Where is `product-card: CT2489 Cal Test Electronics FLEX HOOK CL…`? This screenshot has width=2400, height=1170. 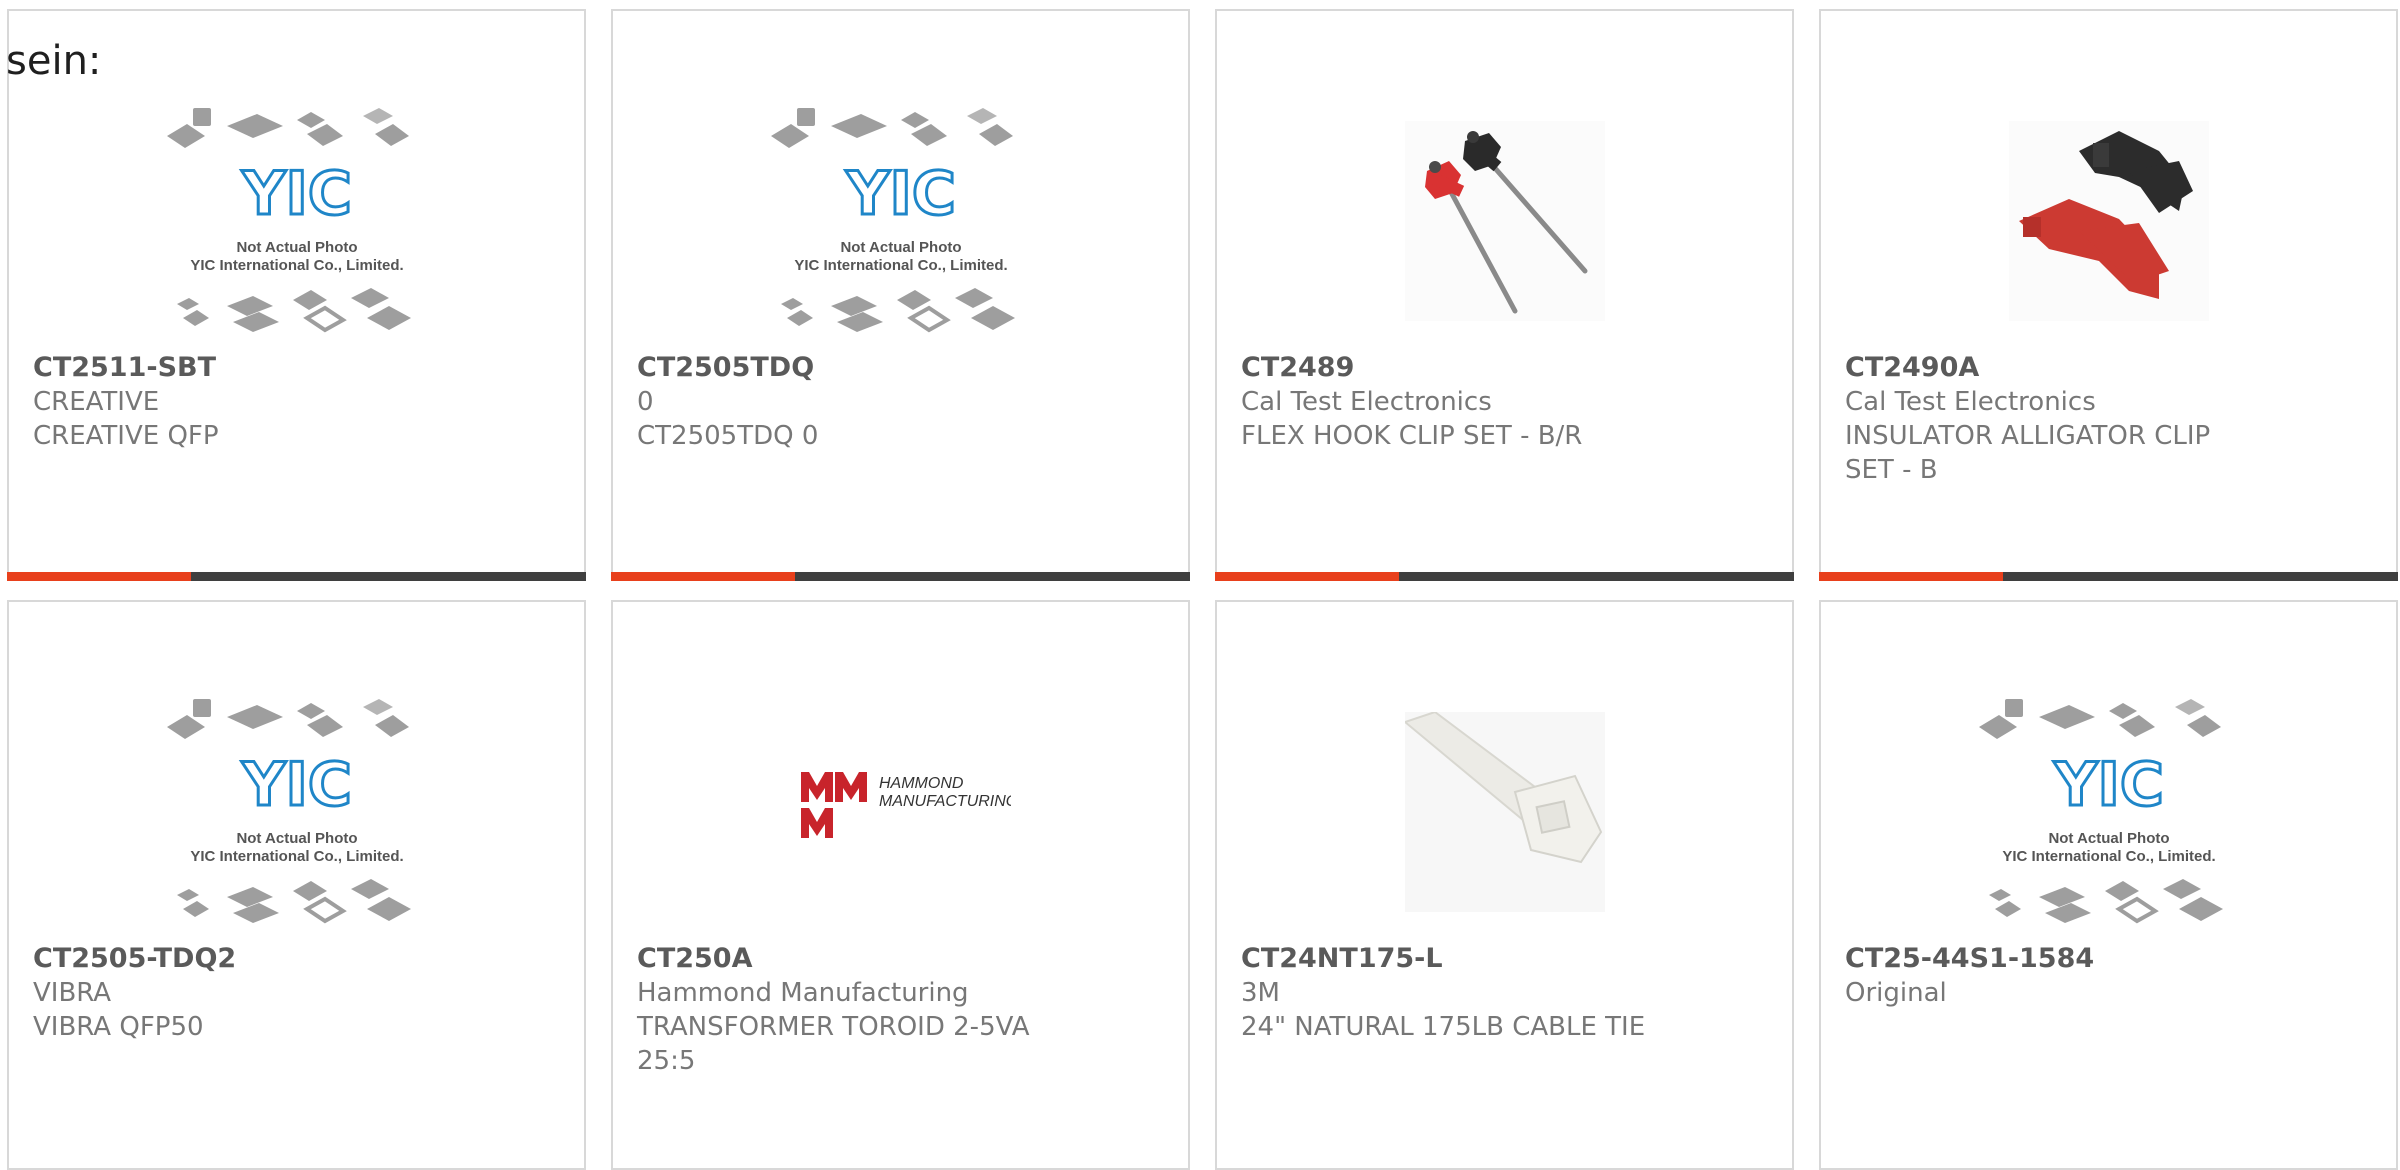 product-card: CT2489 Cal Test Electronics FLEX HOOK CL… is located at coordinates (1504, 295).